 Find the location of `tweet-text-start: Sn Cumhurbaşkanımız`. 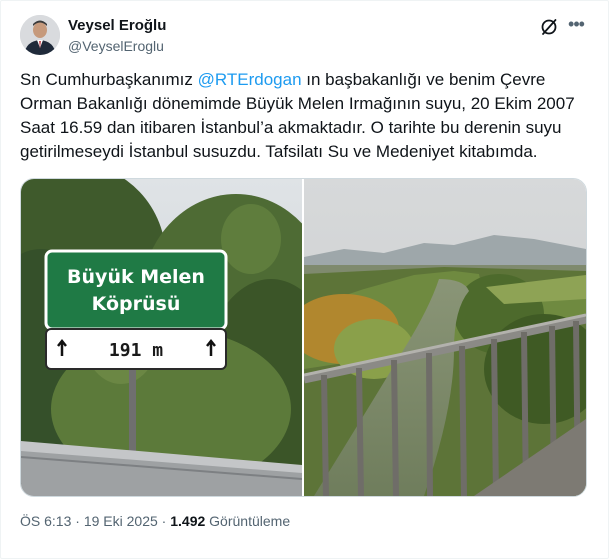

tweet-text-start: Sn Cumhurbaşkanımız is located at coordinates (109, 79).